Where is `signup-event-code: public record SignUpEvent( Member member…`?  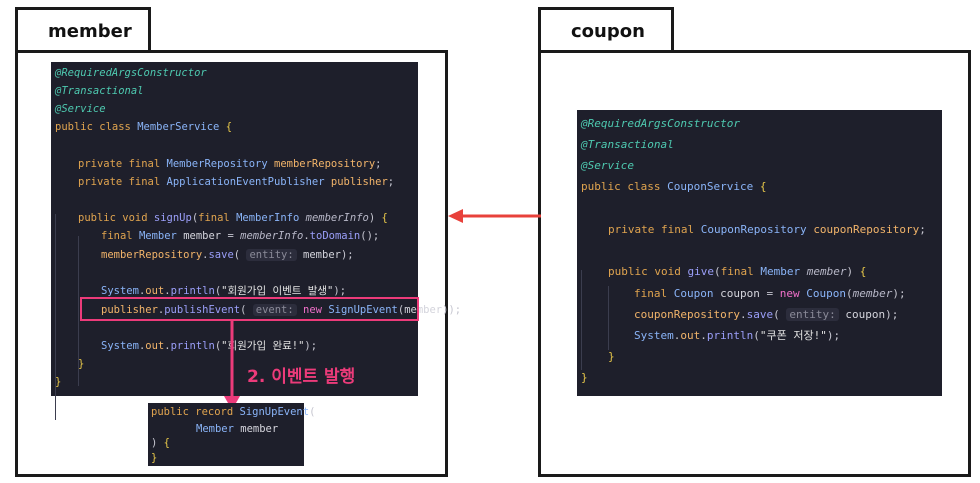
signup-event-code: public record SignUpEvent( Member member… is located at coordinates (231, 434).